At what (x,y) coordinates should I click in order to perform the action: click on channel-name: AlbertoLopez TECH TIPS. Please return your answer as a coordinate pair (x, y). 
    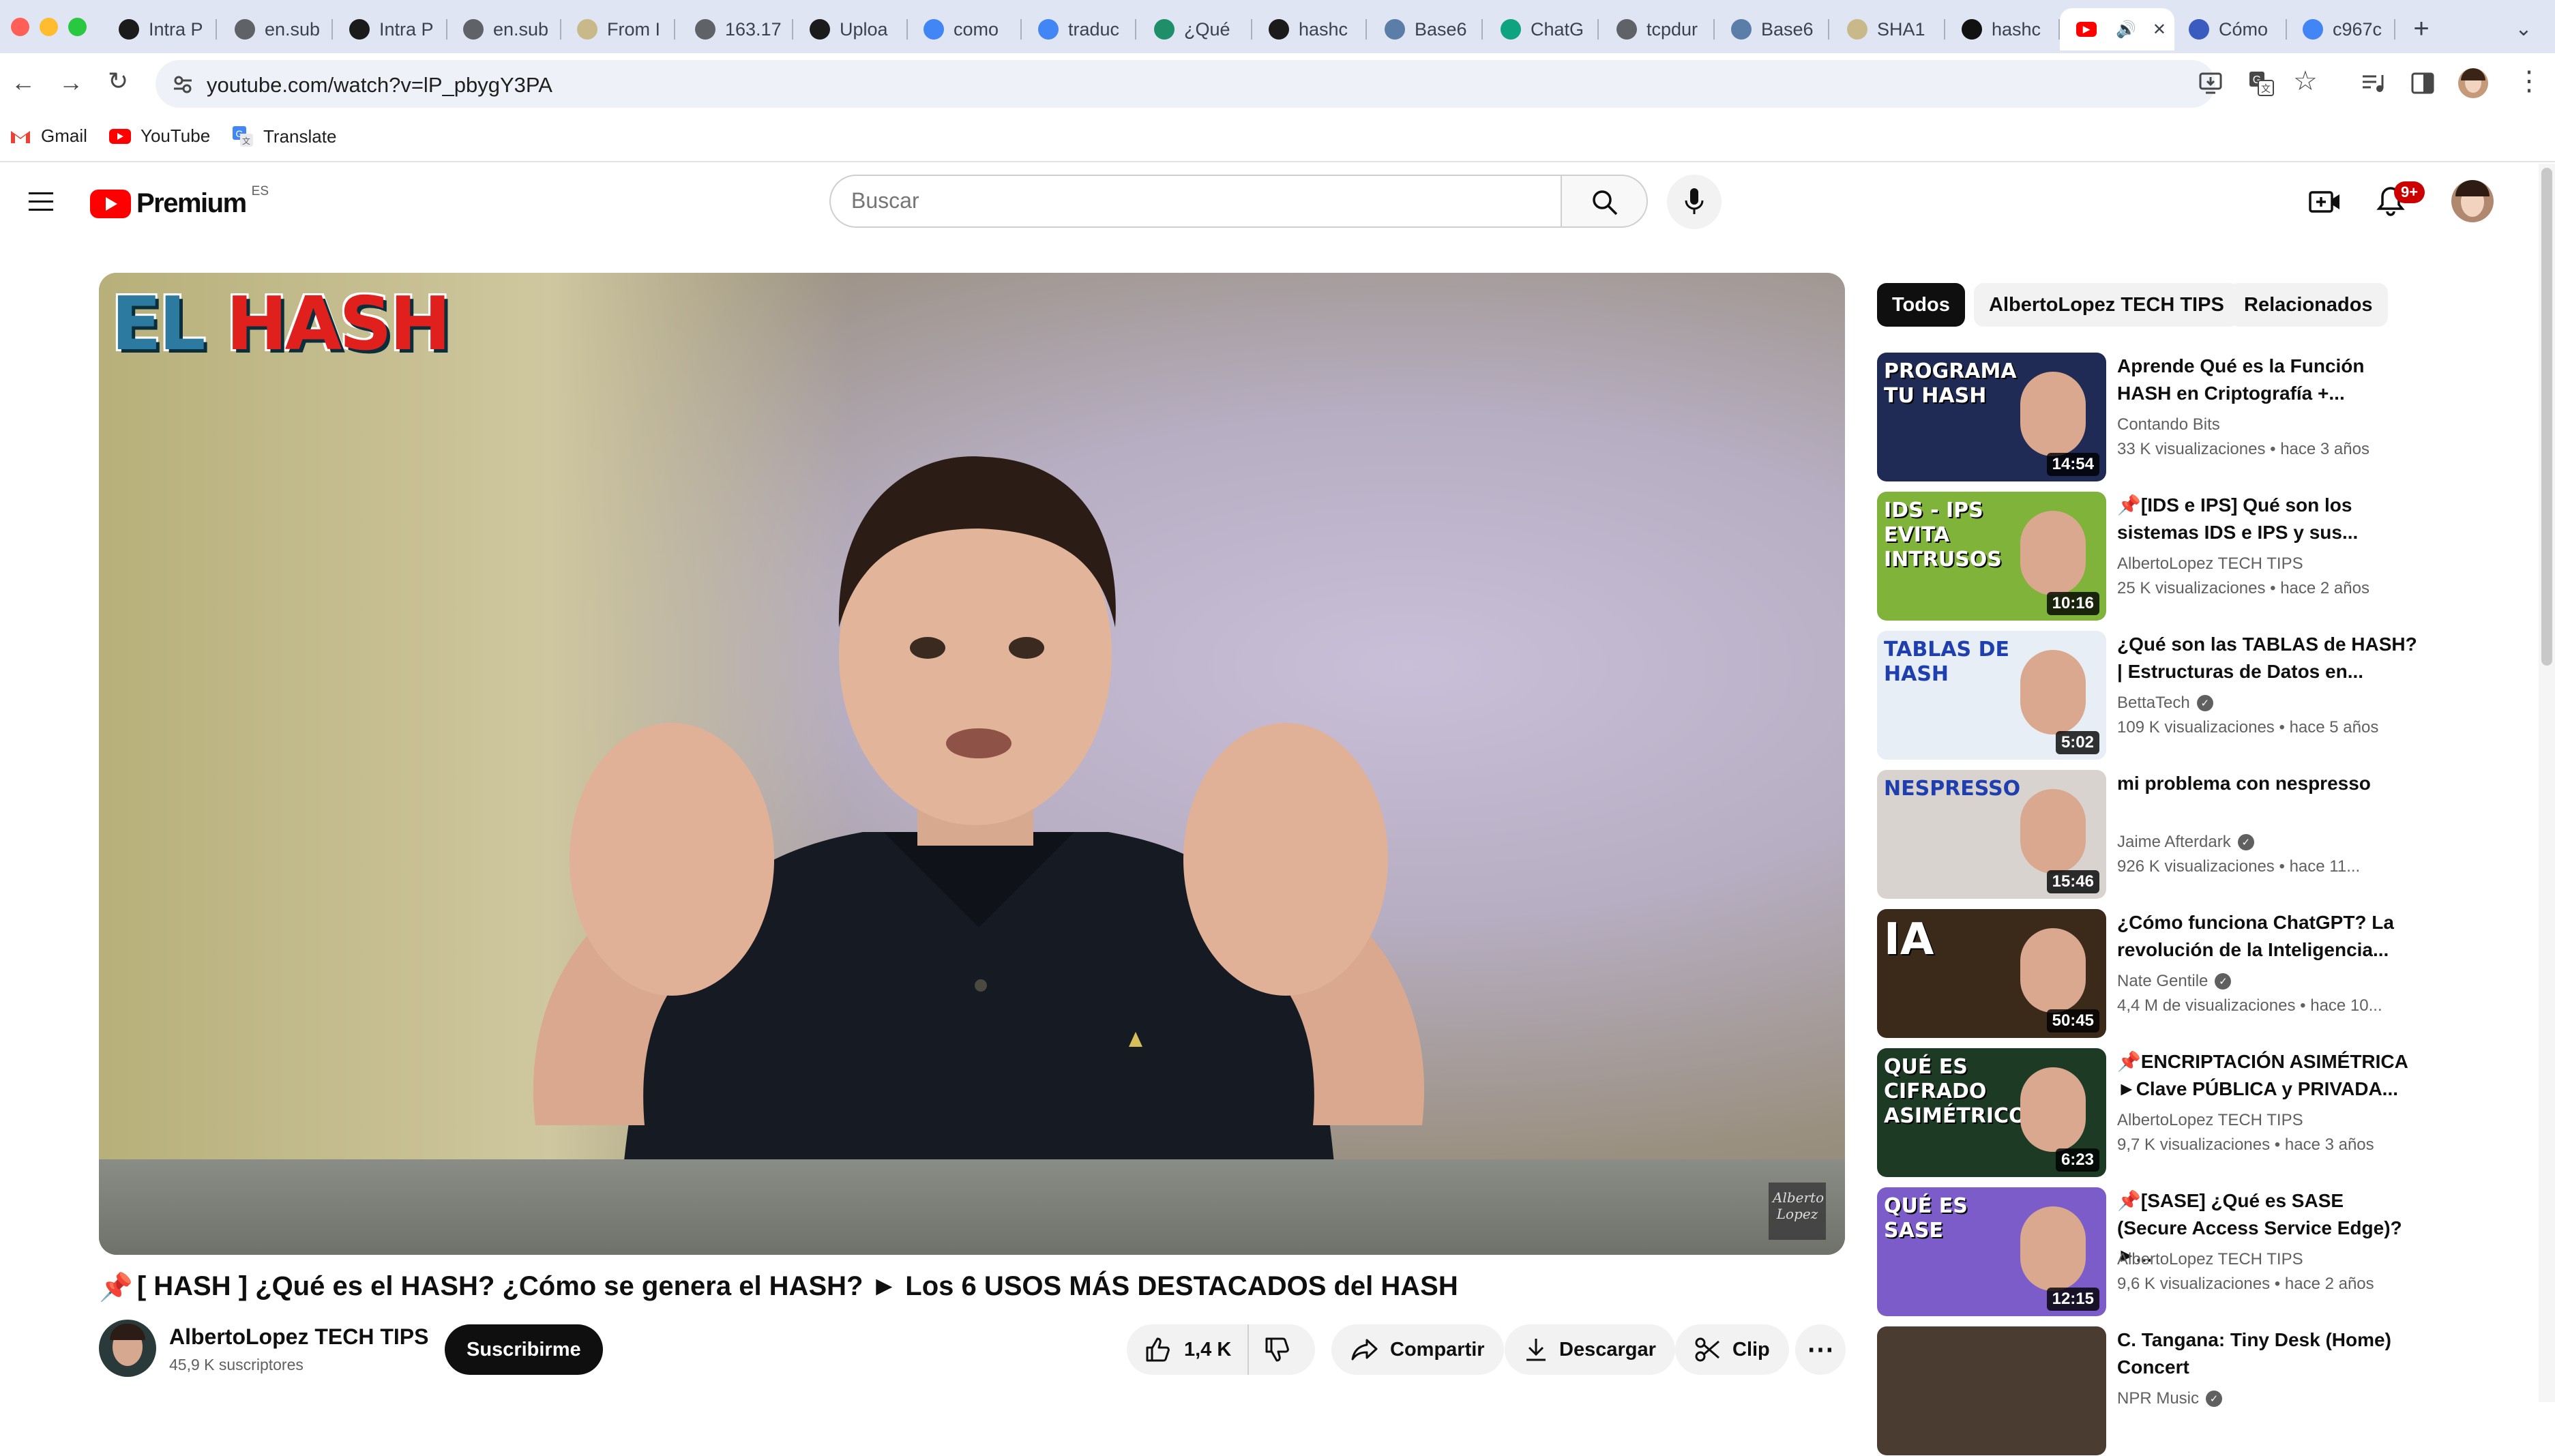
    Looking at the image, I should click on (298, 1337).